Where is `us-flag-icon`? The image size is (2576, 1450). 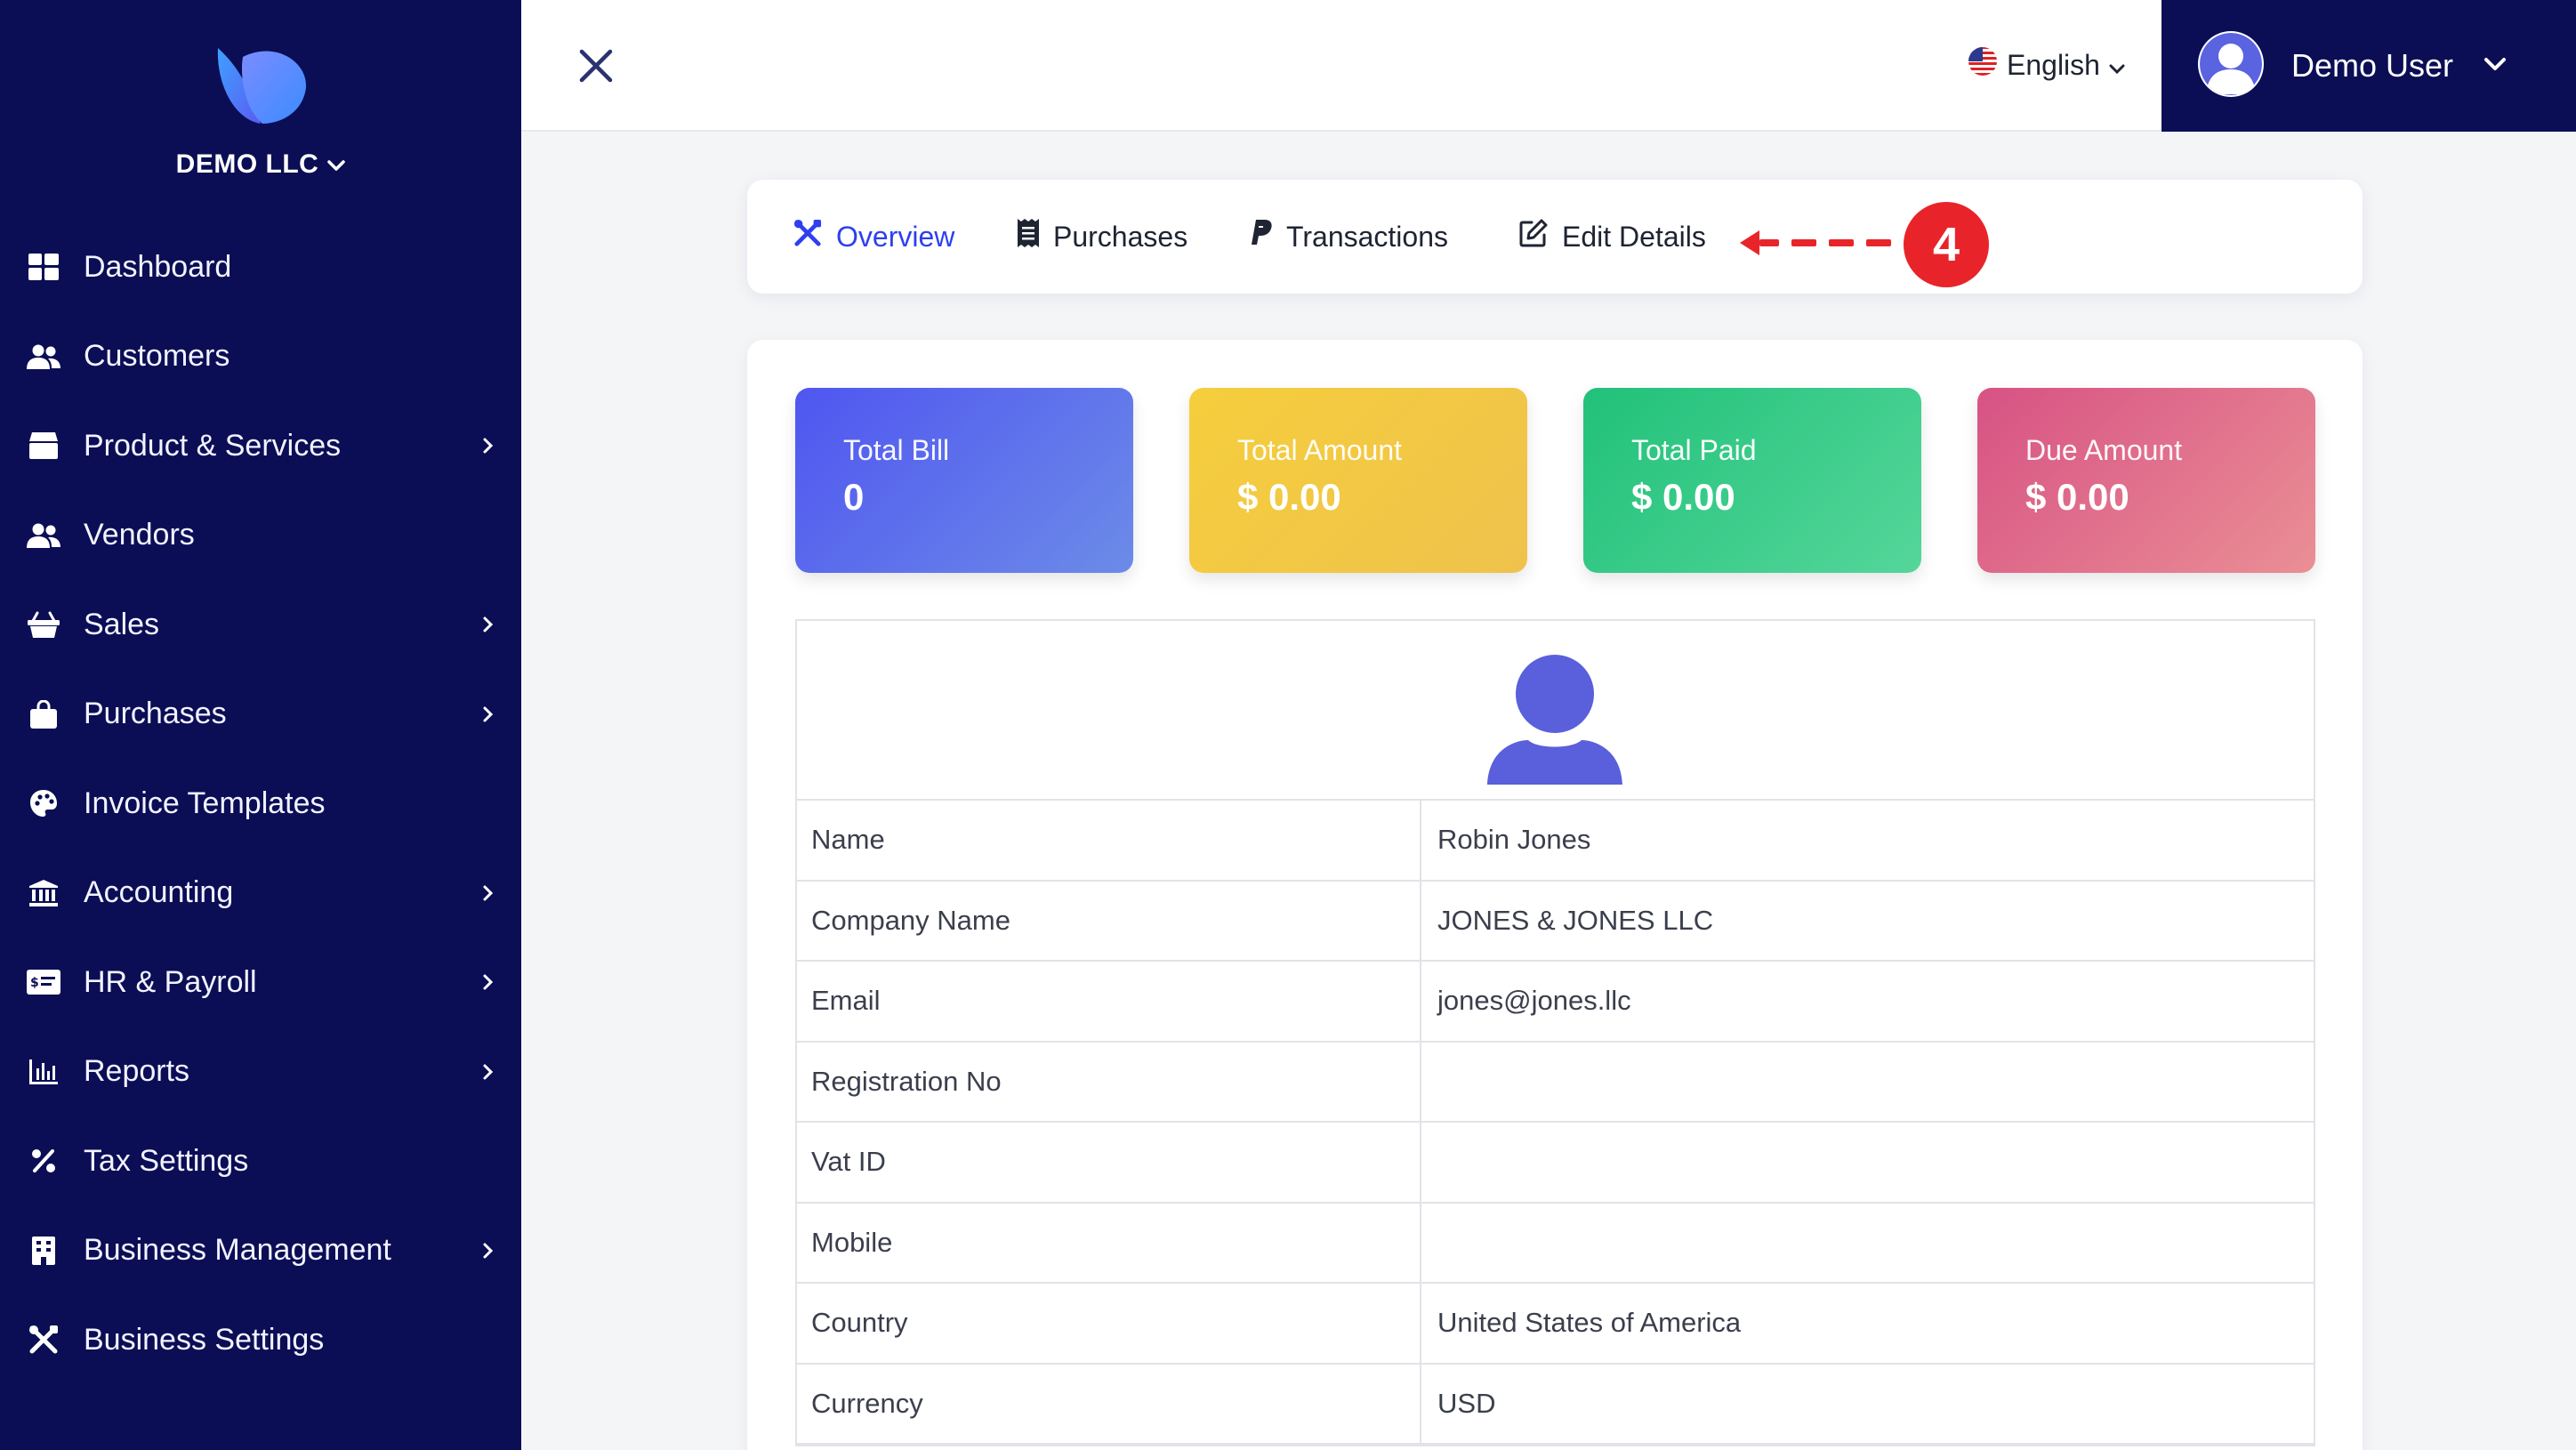
us-flag-icon is located at coordinates (1983, 65).